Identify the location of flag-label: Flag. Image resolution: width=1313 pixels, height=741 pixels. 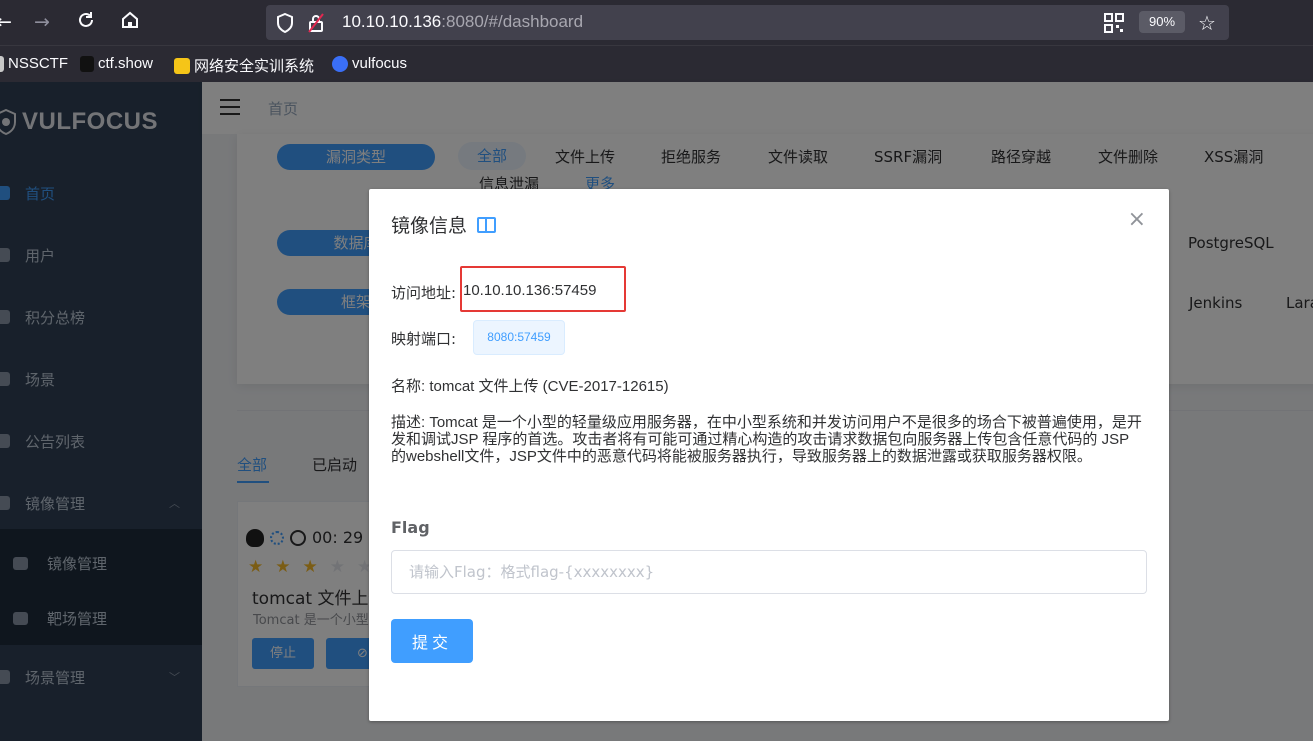
(410, 527).